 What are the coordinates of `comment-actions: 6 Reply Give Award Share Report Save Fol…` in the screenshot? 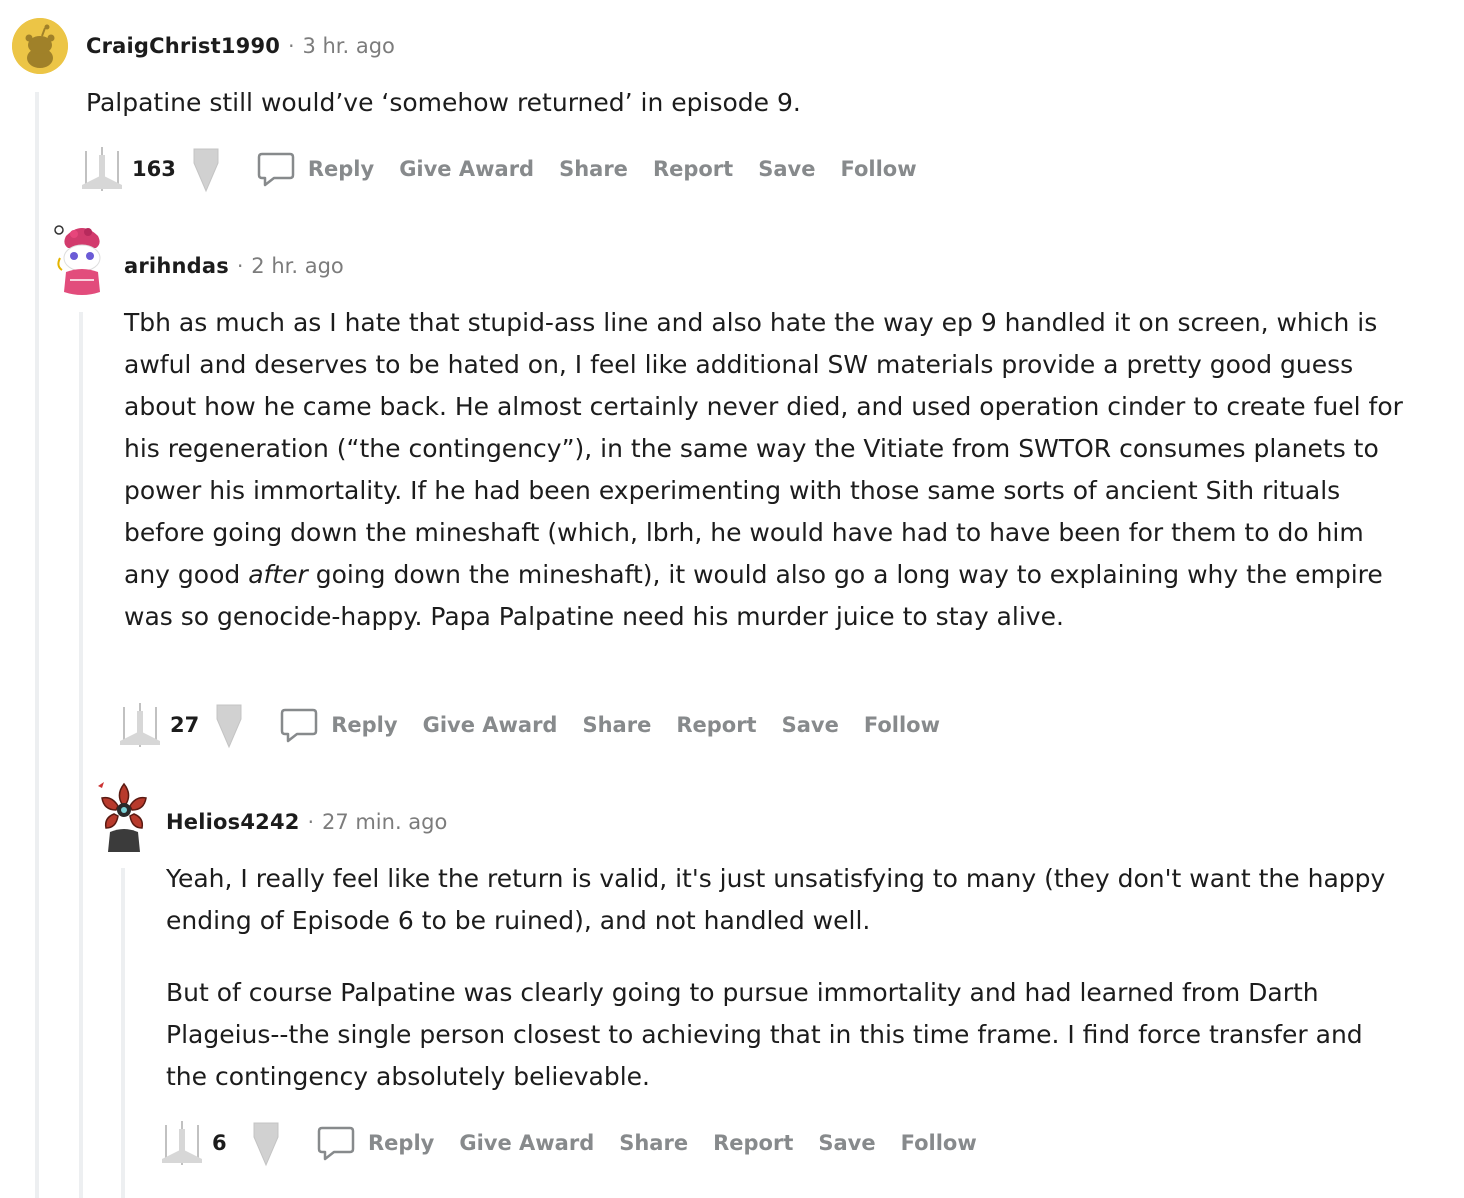 It's located at (581, 1143).